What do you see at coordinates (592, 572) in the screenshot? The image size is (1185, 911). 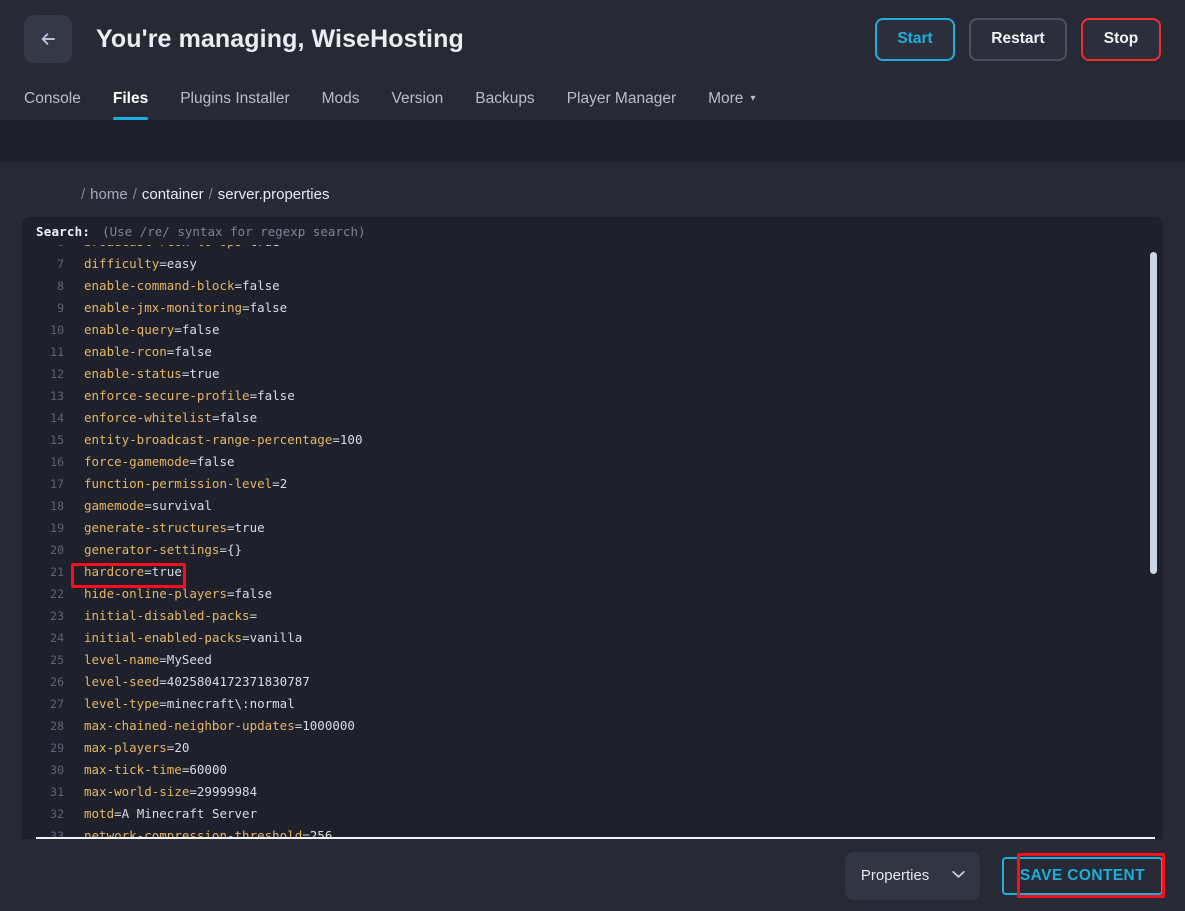 I see `code-line: 21 hardcore=true` at bounding box center [592, 572].